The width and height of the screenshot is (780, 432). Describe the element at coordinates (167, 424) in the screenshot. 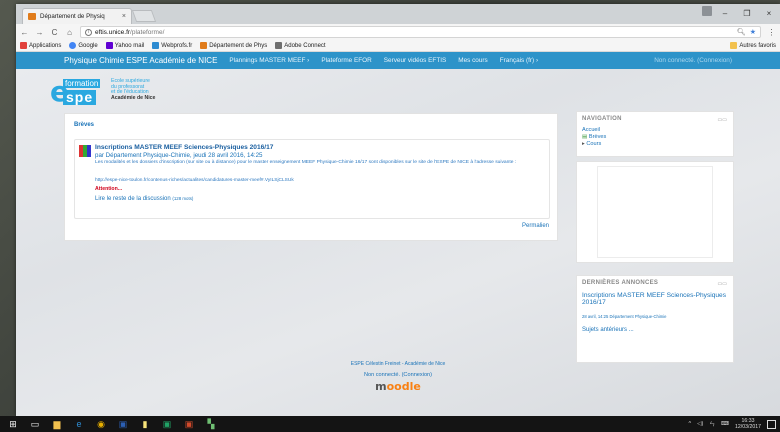

I see `excel-icon: ▣` at that location.